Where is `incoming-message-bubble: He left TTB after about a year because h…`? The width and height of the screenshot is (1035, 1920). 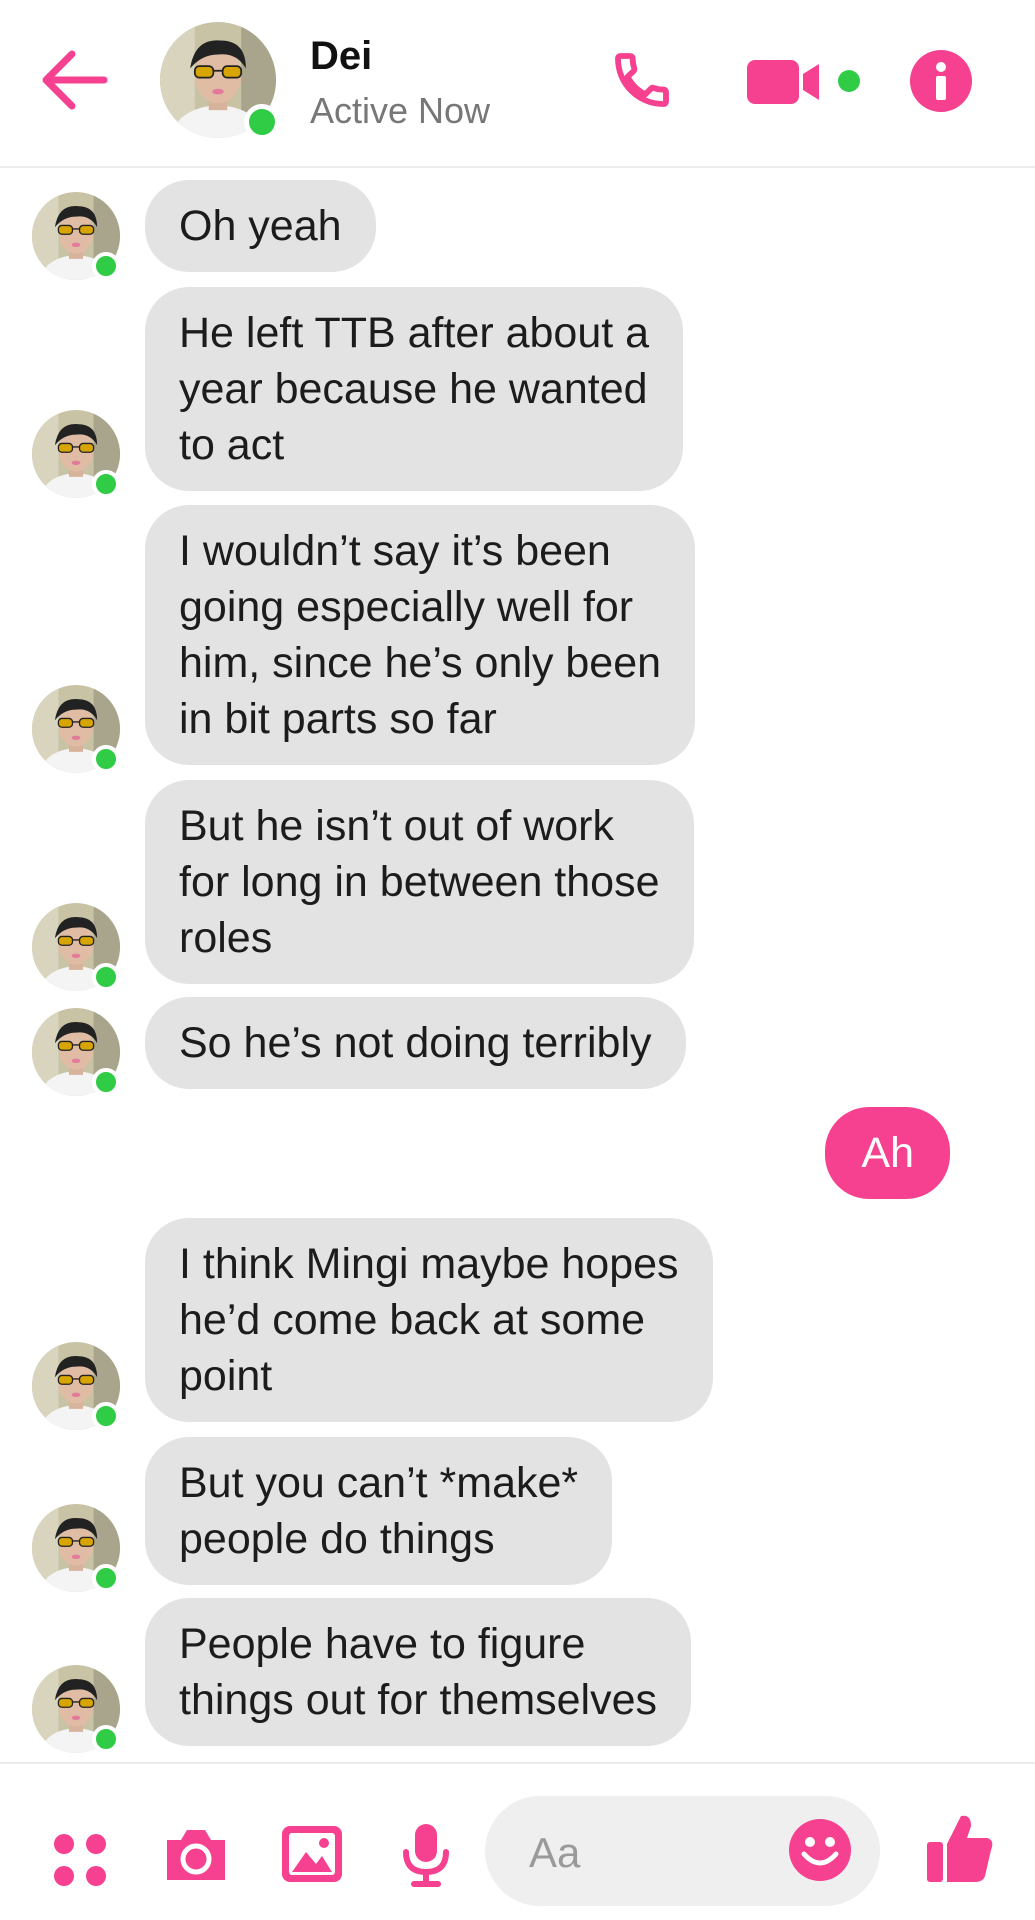 incoming-message-bubble: He left TTB after about a year because h… is located at coordinates (414, 389).